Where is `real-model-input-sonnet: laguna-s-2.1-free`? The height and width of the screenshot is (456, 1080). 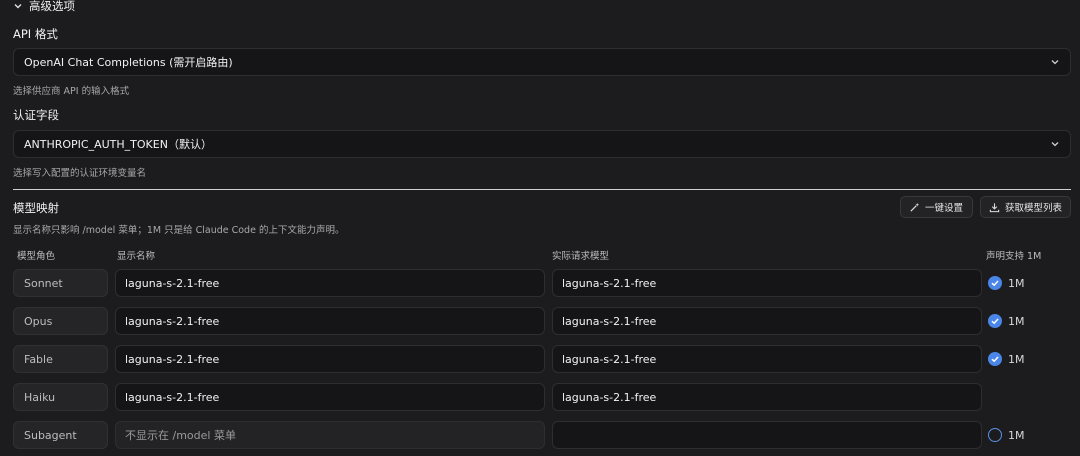 real-model-input-sonnet: laguna-s-2.1-free is located at coordinates (767, 283).